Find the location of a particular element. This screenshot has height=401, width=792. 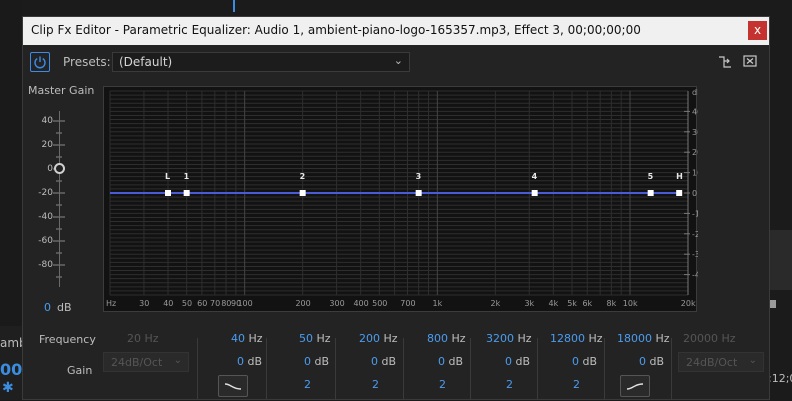

presets-dropdown: (Default) ⌄ is located at coordinates (261, 62).